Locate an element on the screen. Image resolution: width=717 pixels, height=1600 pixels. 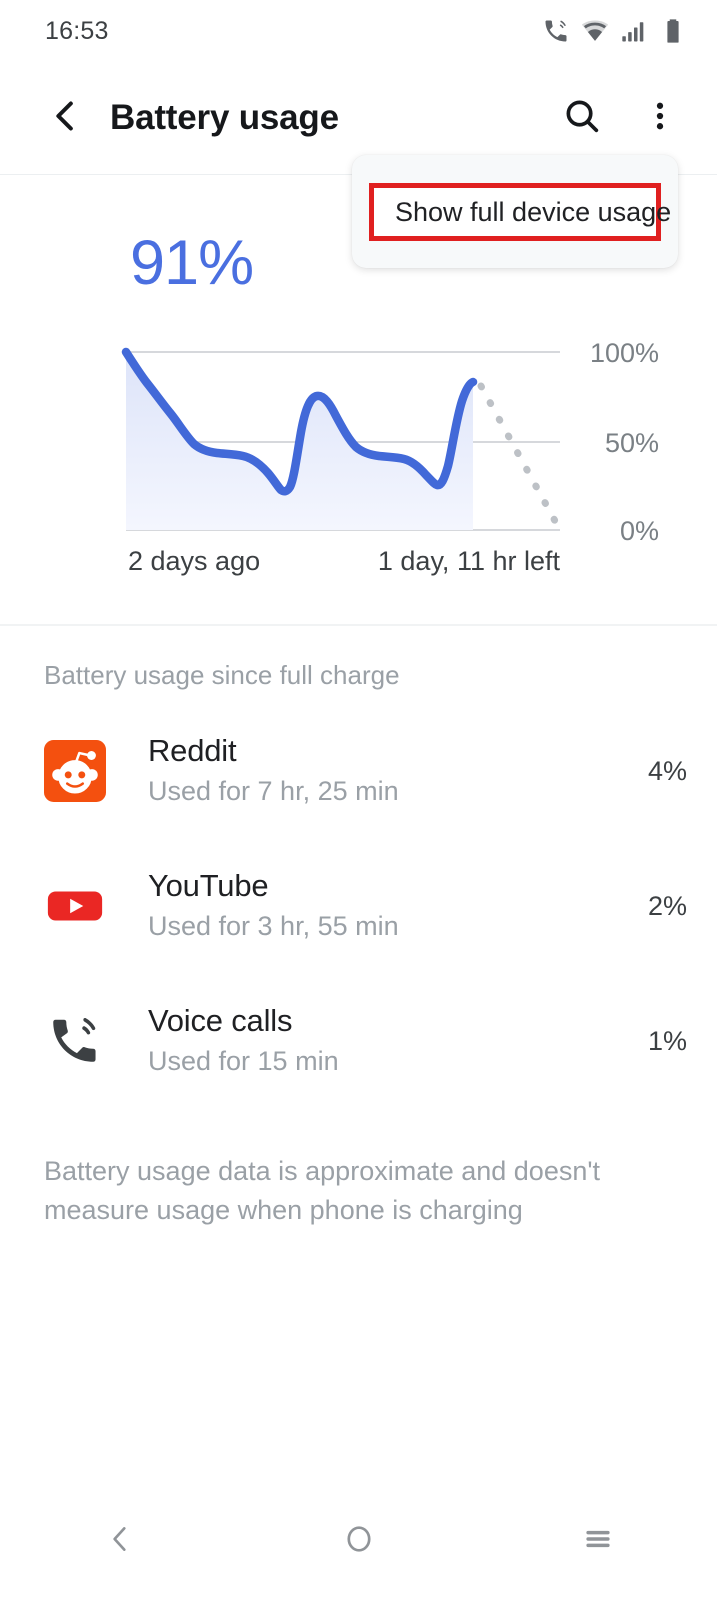
nav-back-icon is located at coordinates (120, 1541).